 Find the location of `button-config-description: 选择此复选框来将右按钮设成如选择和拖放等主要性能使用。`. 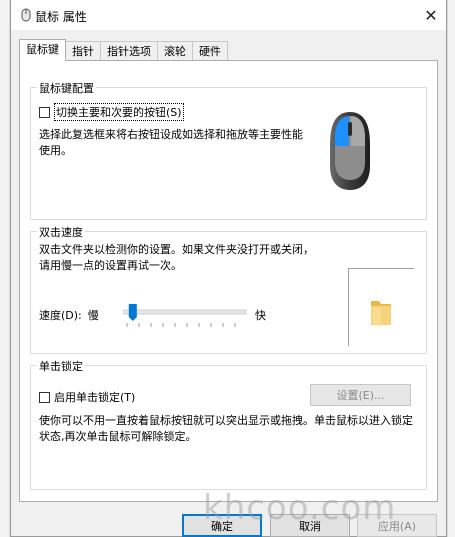

button-config-description: 选择此复选框来将右按钮设成如选择和拖放等主要性能使用。 is located at coordinates (171, 142).